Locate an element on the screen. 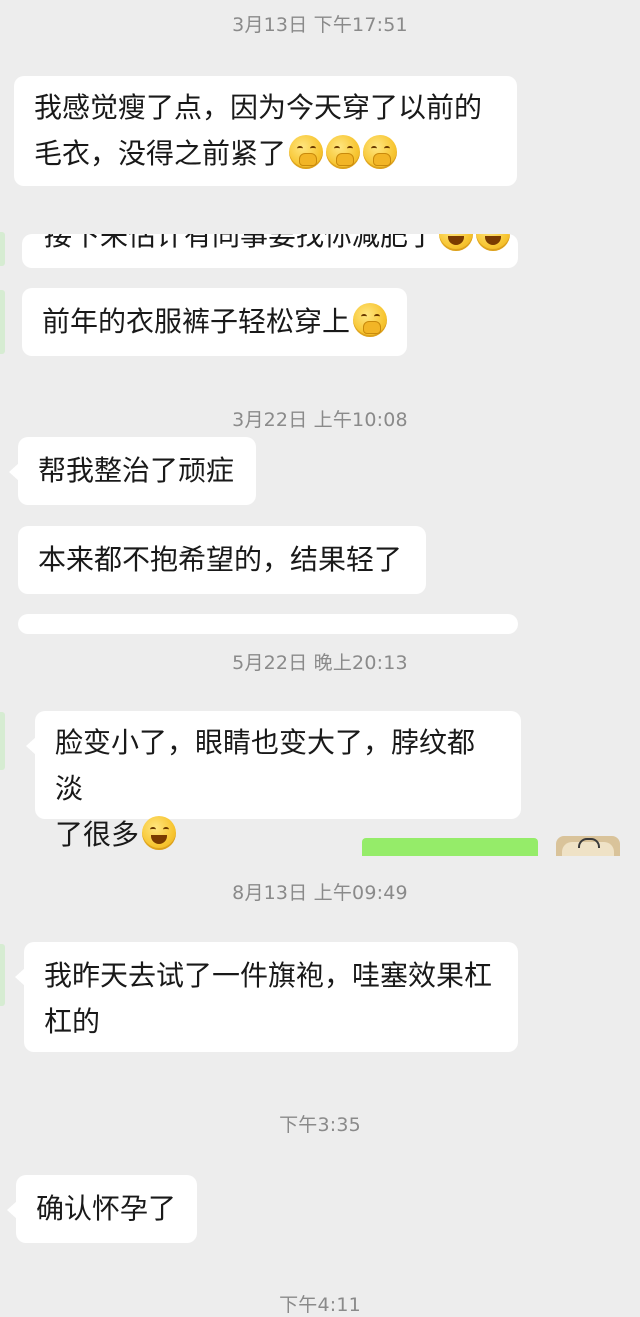 Image resolution: width=640 pixels, height=1317 pixels. chat-bubble-incoming: 我昨天去试了一件旗袍，哇塞效果杠 杠的 is located at coordinates (266, 997).